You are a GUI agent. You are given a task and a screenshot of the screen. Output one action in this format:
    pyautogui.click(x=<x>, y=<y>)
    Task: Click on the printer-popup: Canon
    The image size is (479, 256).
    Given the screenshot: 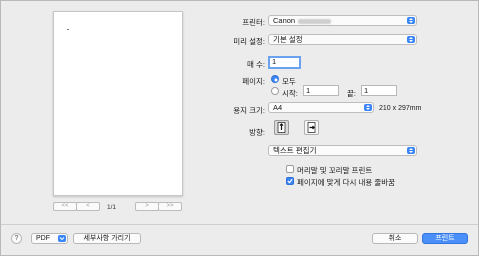 What is the action you would take?
    pyautogui.click(x=342, y=20)
    